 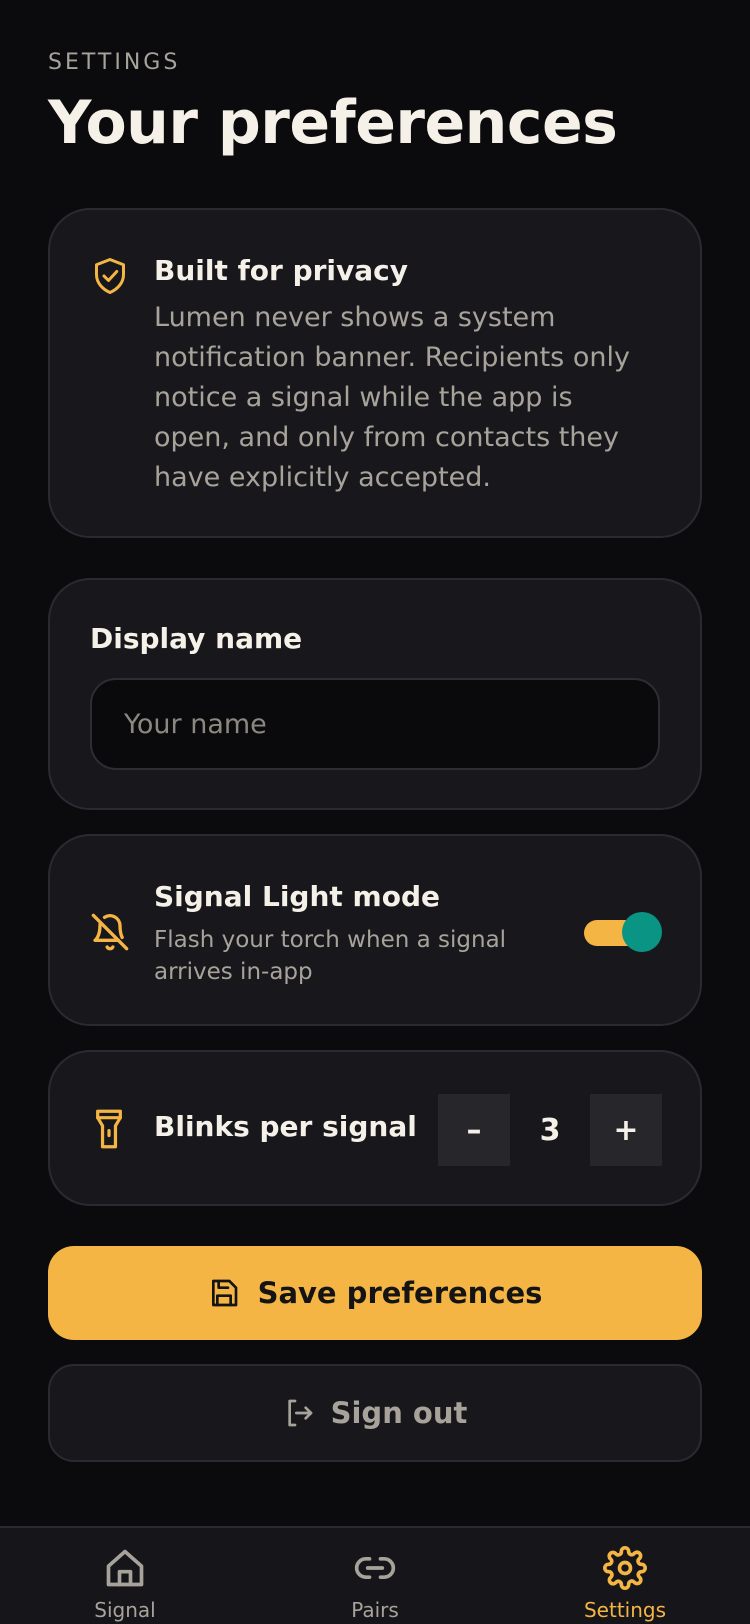 I want to click on log-out-icon, so click(x=299, y=1413).